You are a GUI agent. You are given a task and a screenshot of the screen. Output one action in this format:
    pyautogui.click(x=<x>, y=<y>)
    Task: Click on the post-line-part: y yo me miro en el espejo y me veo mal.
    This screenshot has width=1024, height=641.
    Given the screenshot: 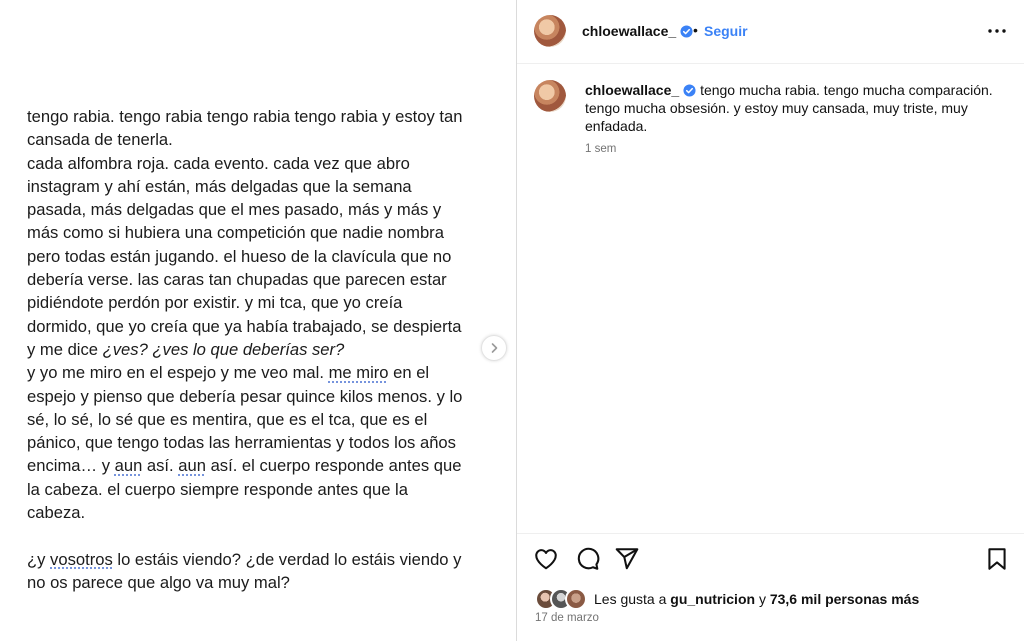 What is the action you would take?
    pyautogui.click(x=178, y=373)
    